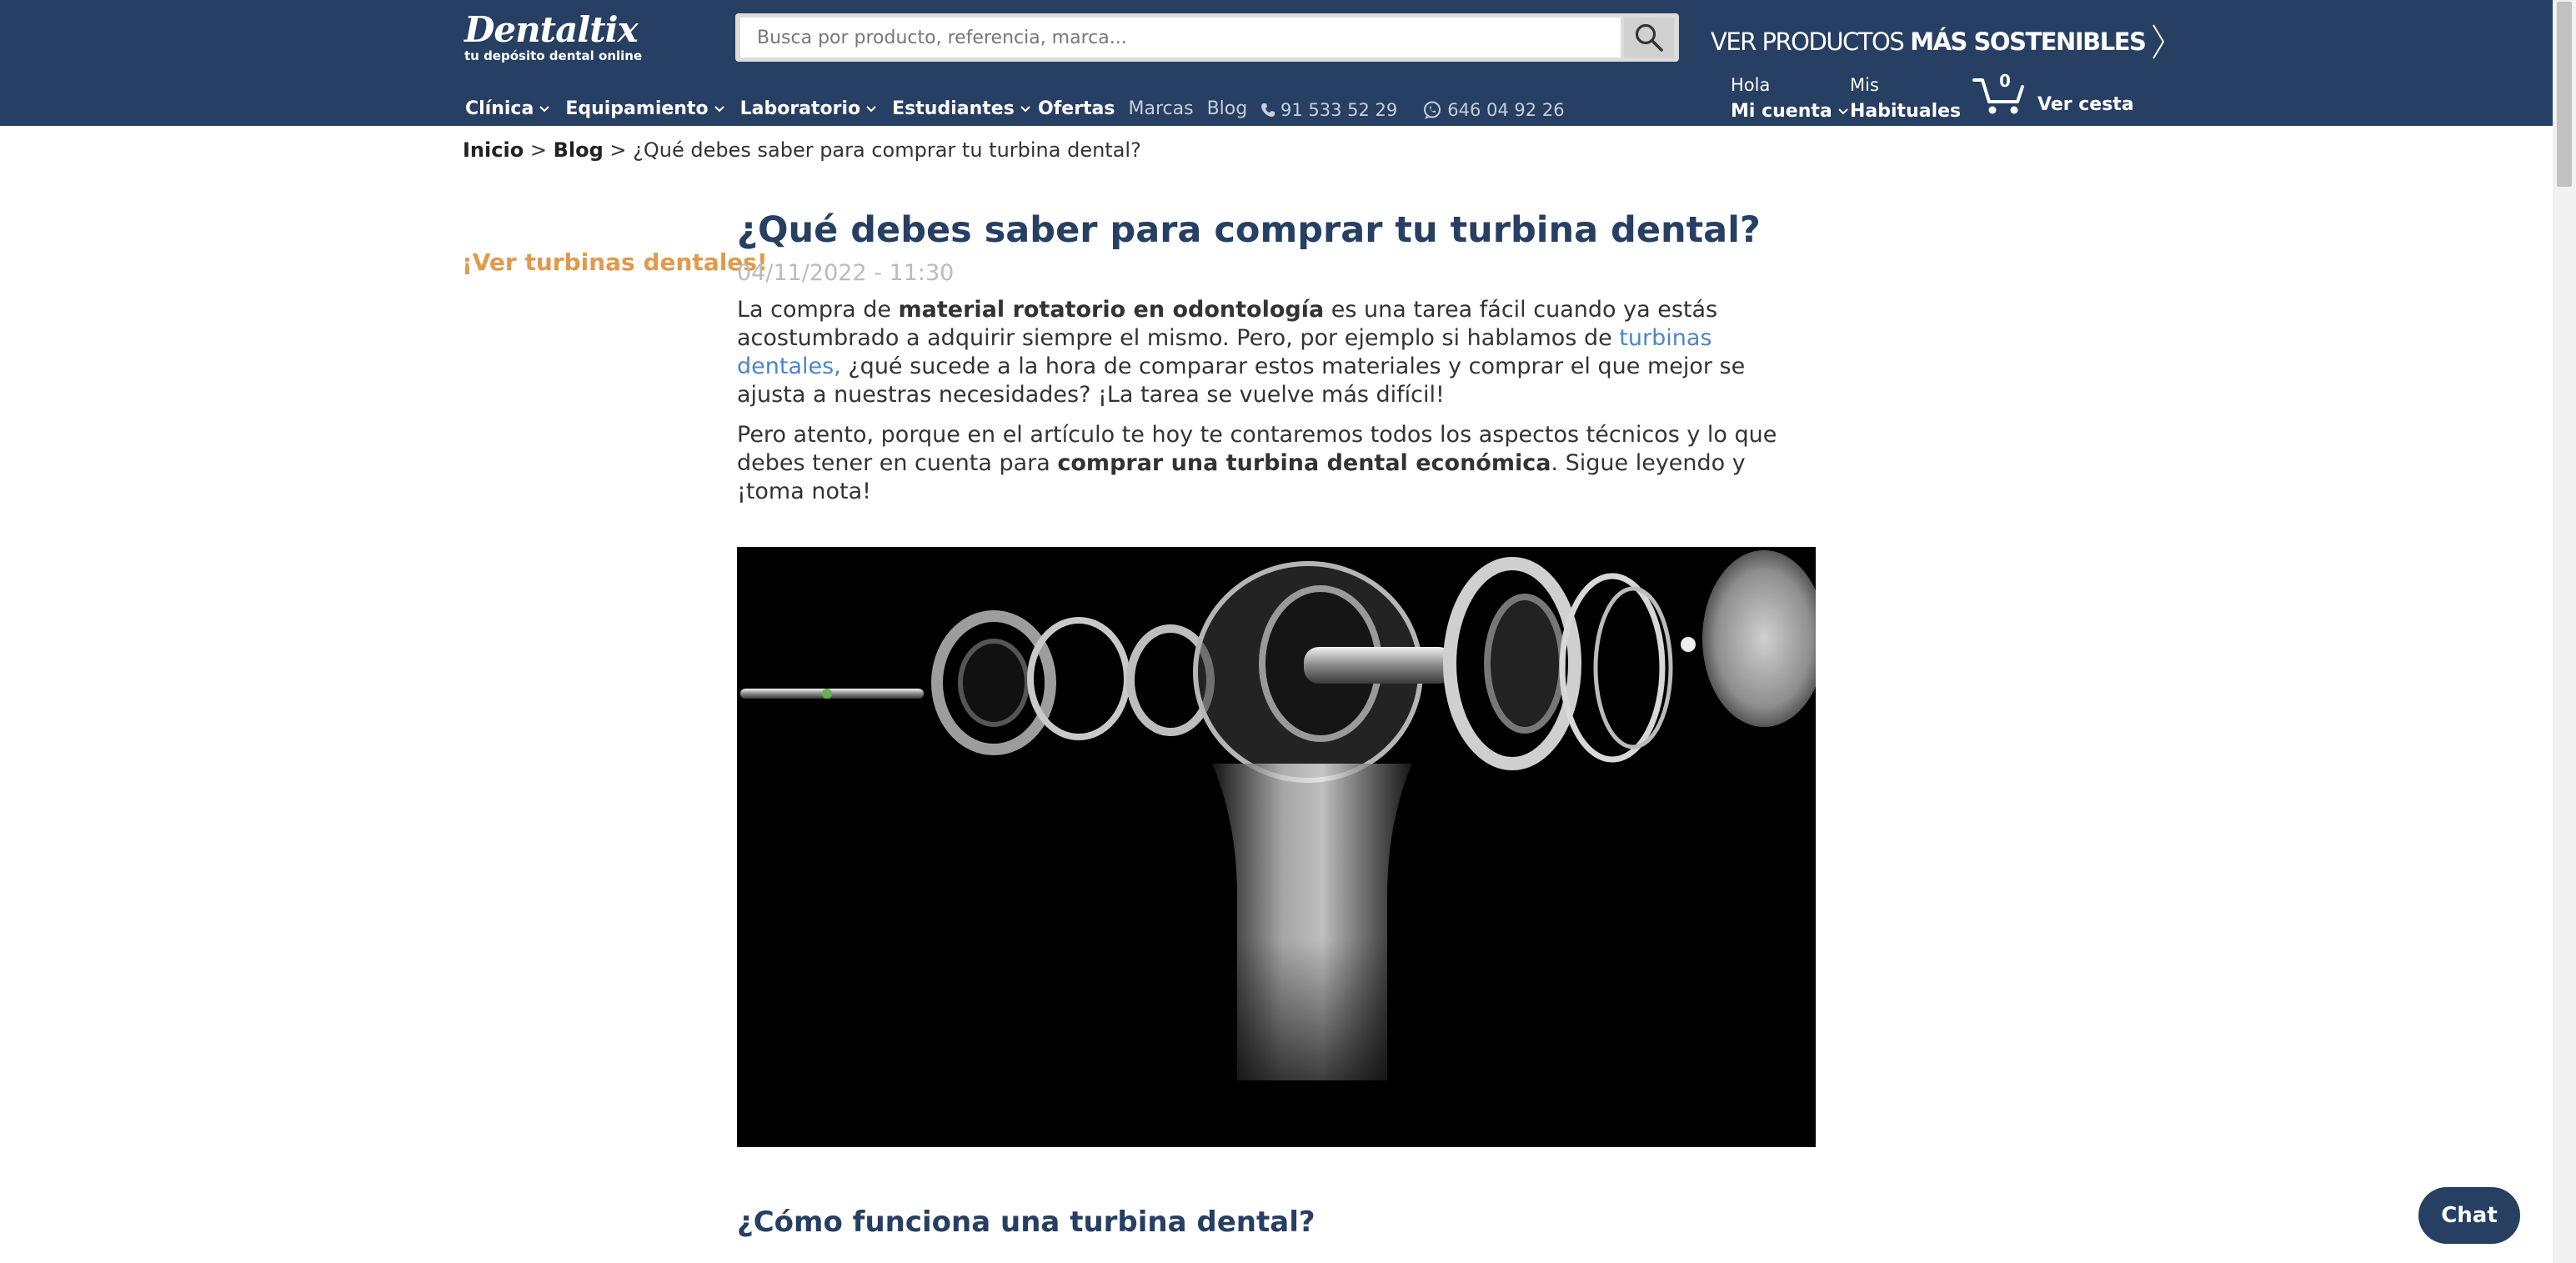 This screenshot has height=1263, width=2576. I want to click on nav-laboratorio-label: Laboratorio, so click(800, 108).